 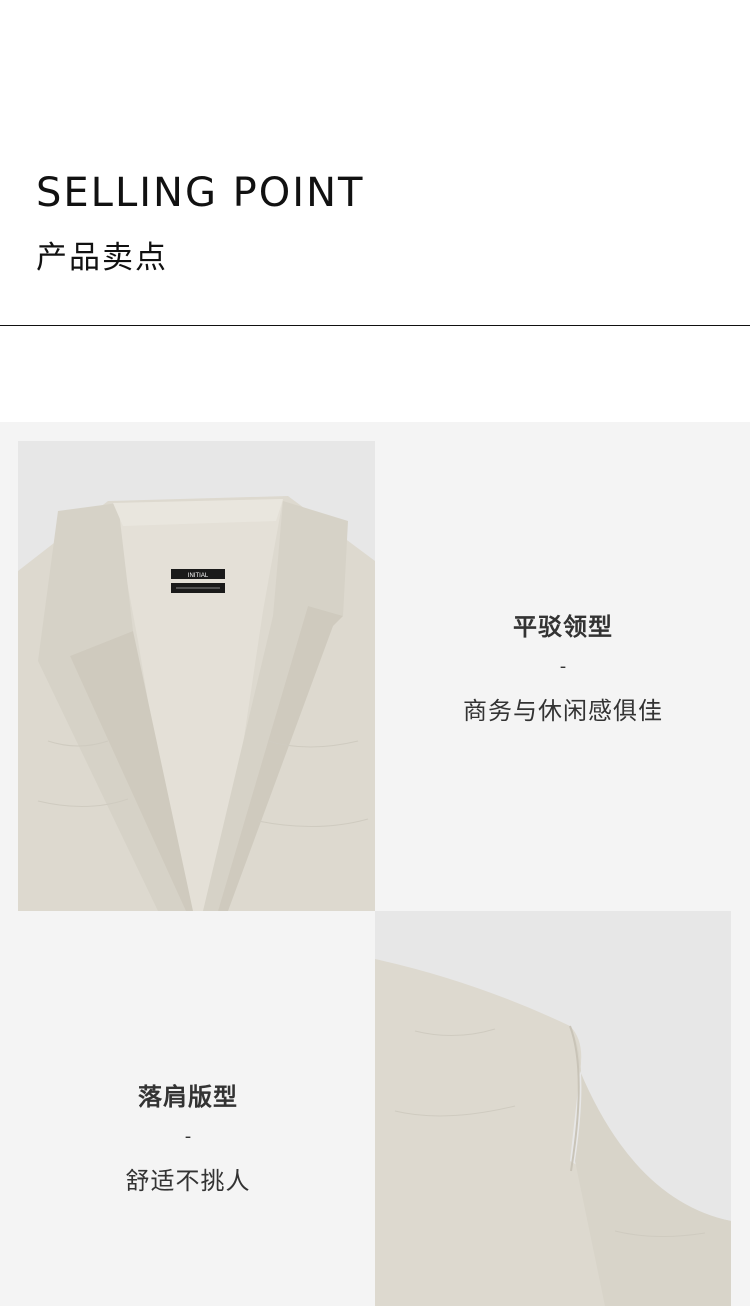 I want to click on section-title-en: SELLING POINT, so click(x=200, y=193).